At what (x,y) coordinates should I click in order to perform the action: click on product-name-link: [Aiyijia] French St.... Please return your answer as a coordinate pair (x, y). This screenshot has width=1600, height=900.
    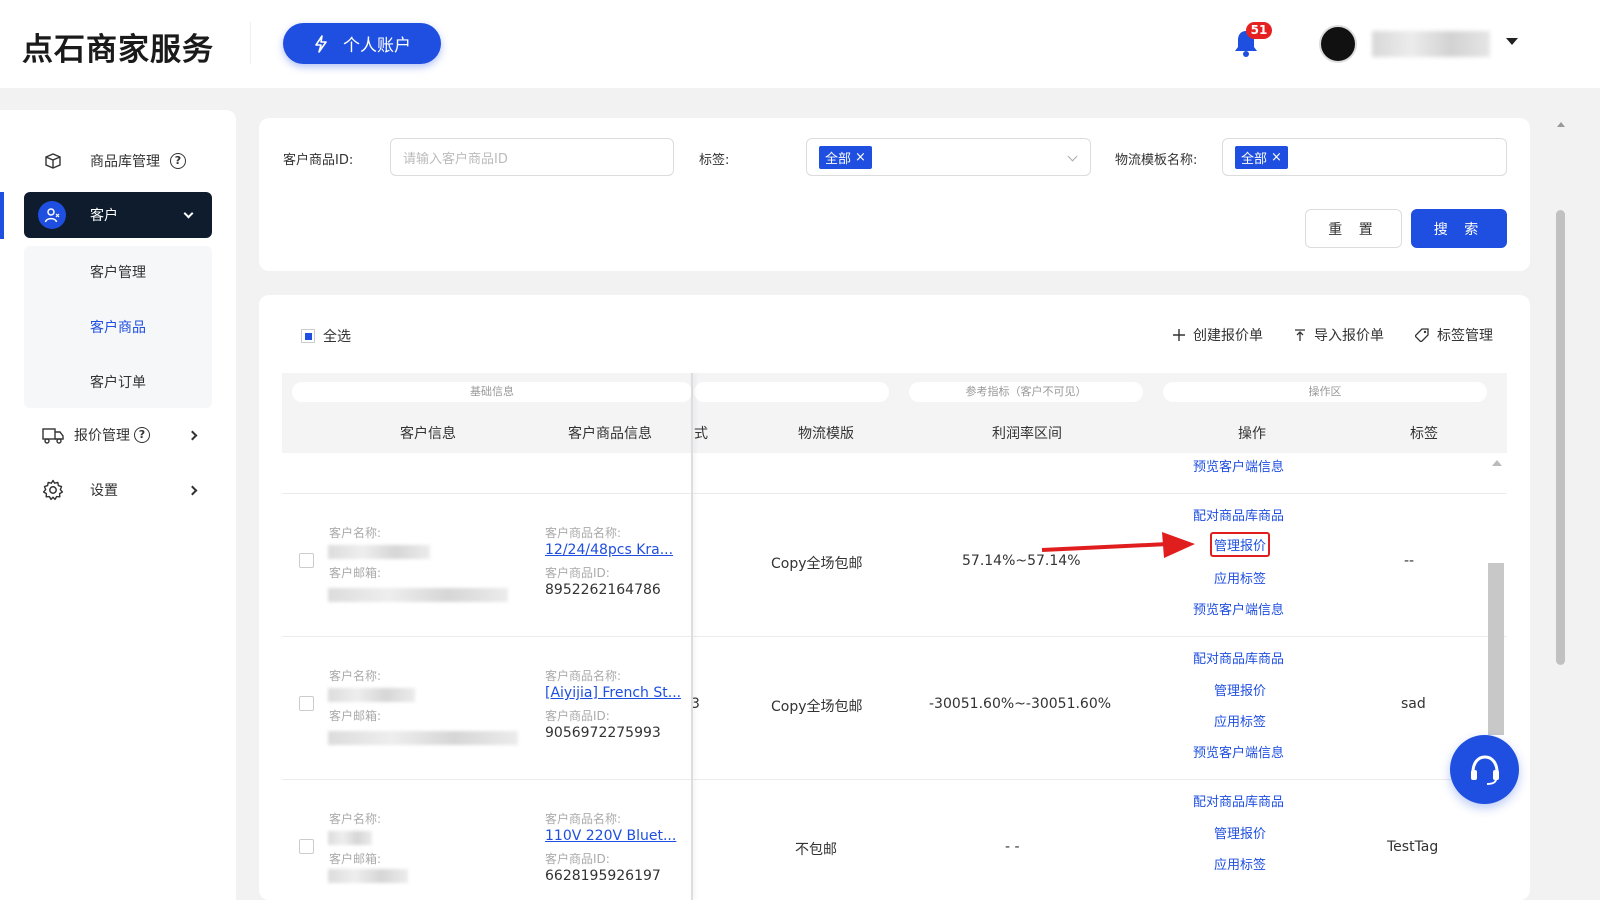
    Looking at the image, I should click on (613, 693).